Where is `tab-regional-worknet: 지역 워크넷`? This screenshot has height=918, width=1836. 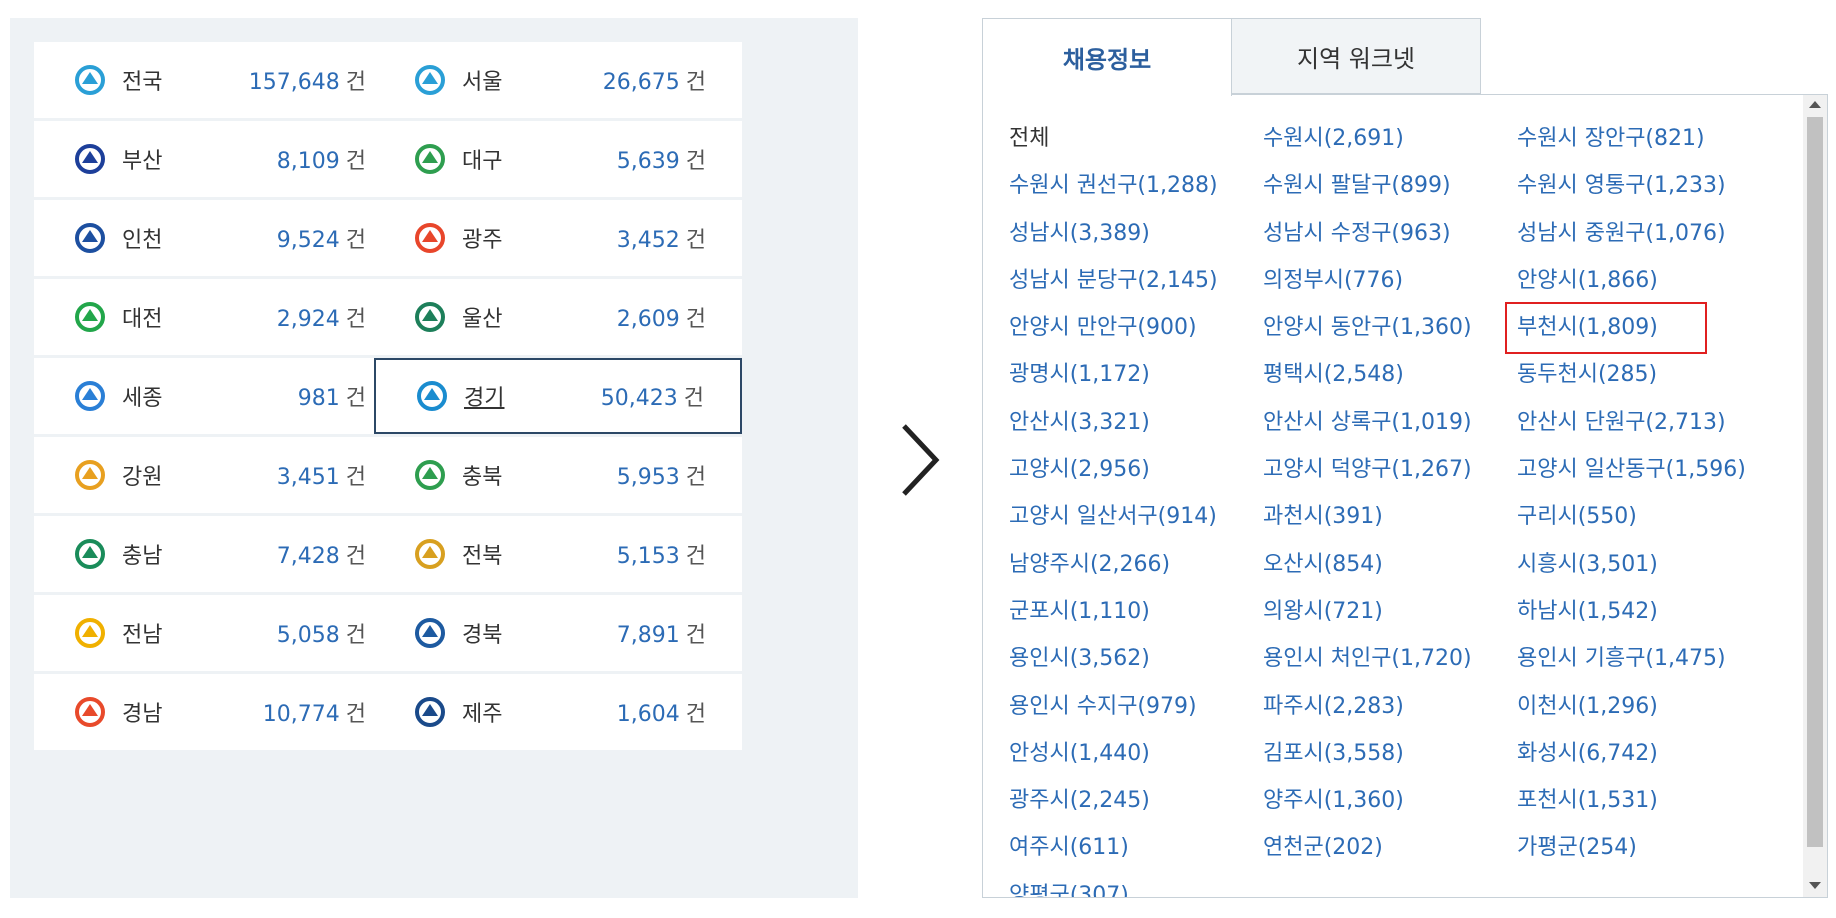
tab-regional-worknet: 지역 워크넷 is located at coordinates (1356, 56).